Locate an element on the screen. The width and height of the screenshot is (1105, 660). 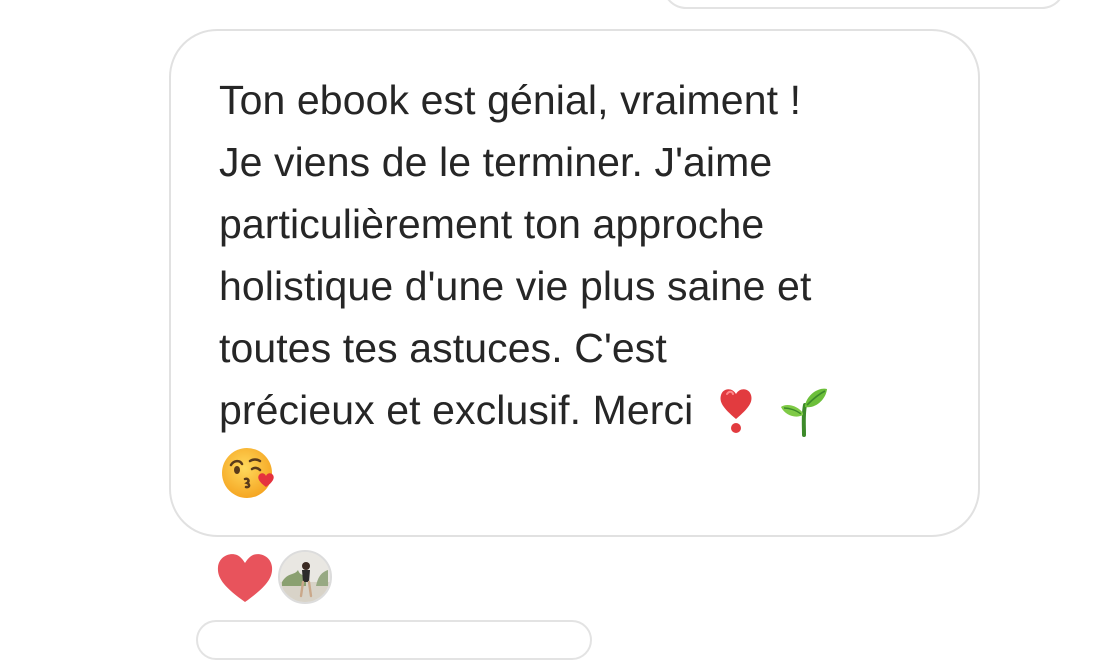
message-line: particulièrement ton approche is located at coordinates (492, 224).